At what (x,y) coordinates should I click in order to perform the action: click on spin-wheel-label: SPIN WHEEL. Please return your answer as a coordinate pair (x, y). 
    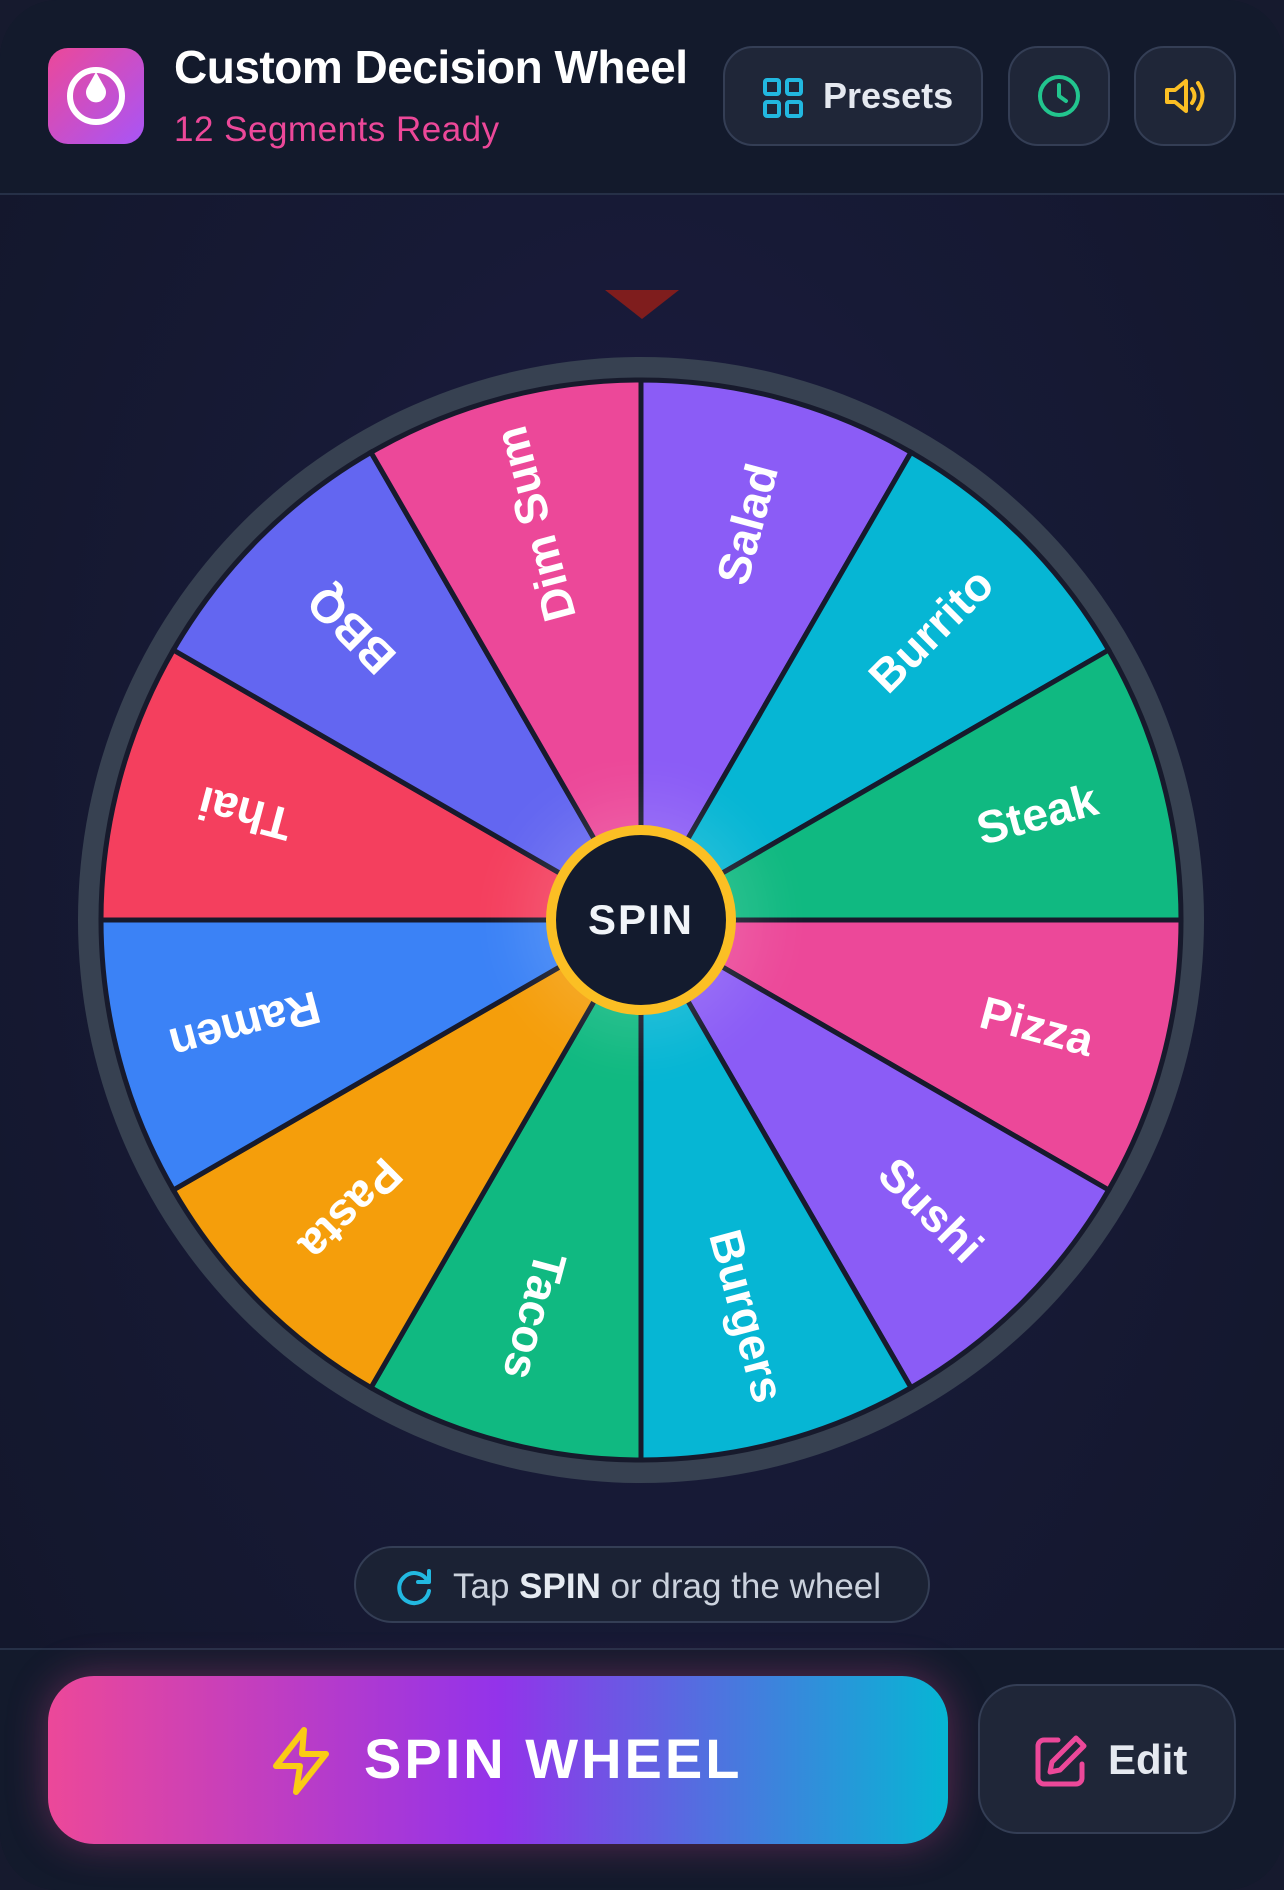
    Looking at the image, I should click on (553, 1758).